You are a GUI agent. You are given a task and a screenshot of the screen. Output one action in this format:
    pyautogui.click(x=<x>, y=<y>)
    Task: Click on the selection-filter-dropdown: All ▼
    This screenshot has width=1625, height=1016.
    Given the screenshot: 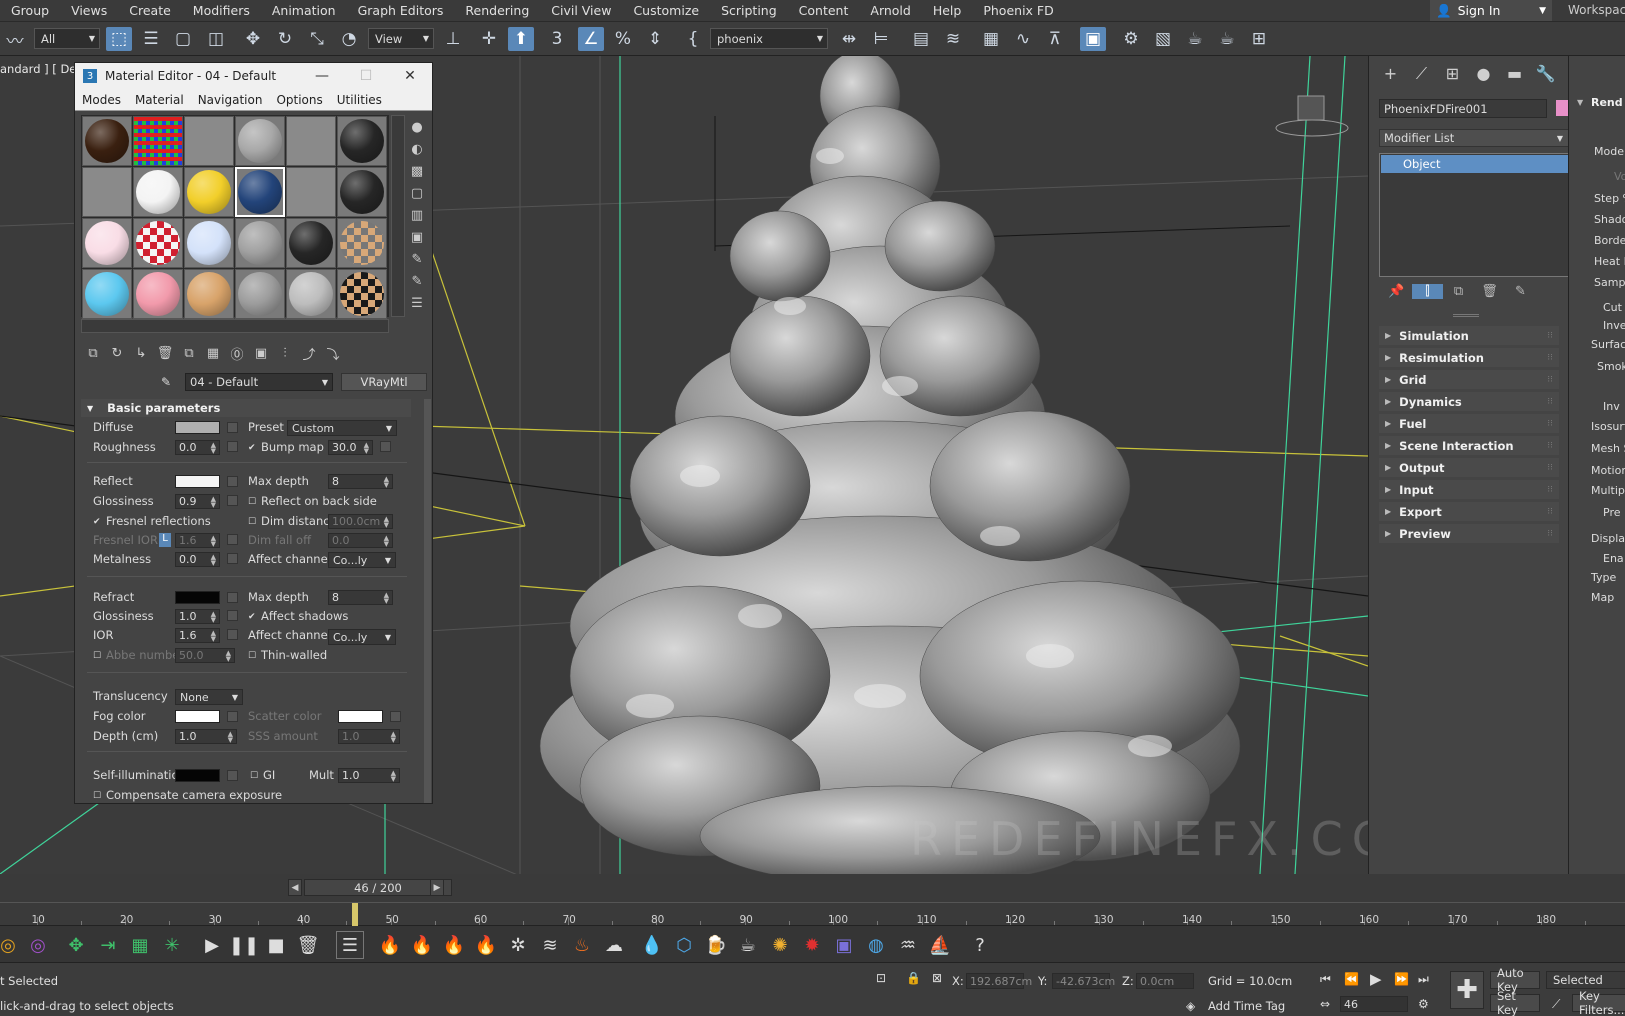 What is the action you would take?
    pyautogui.click(x=67, y=38)
    